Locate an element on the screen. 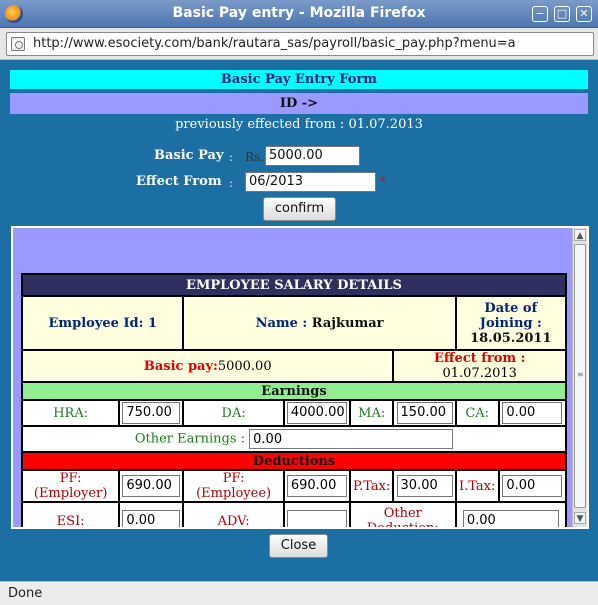 The height and width of the screenshot is (605, 598). ca-input: 0.00 is located at coordinates (532, 413).